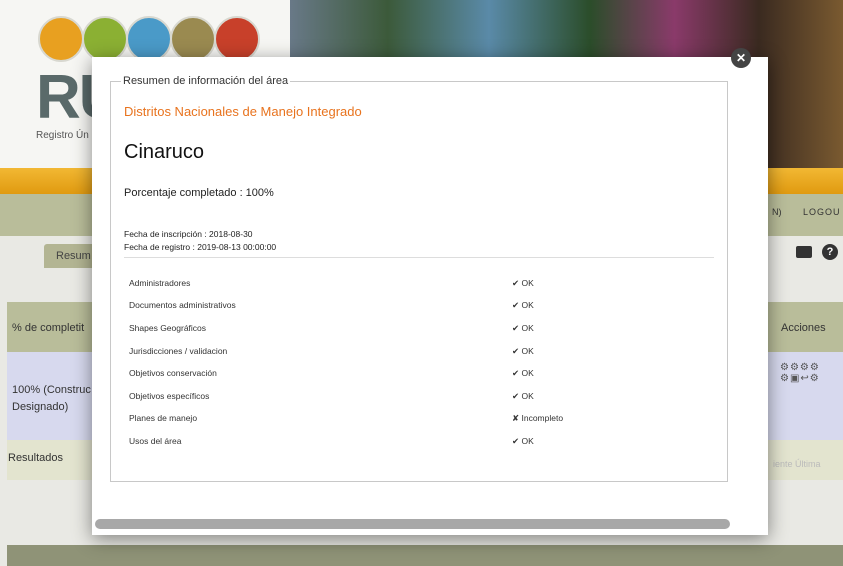 The width and height of the screenshot is (843, 566). What do you see at coordinates (803, 328) in the screenshot?
I see `column-header-acciones: Acciones` at bounding box center [803, 328].